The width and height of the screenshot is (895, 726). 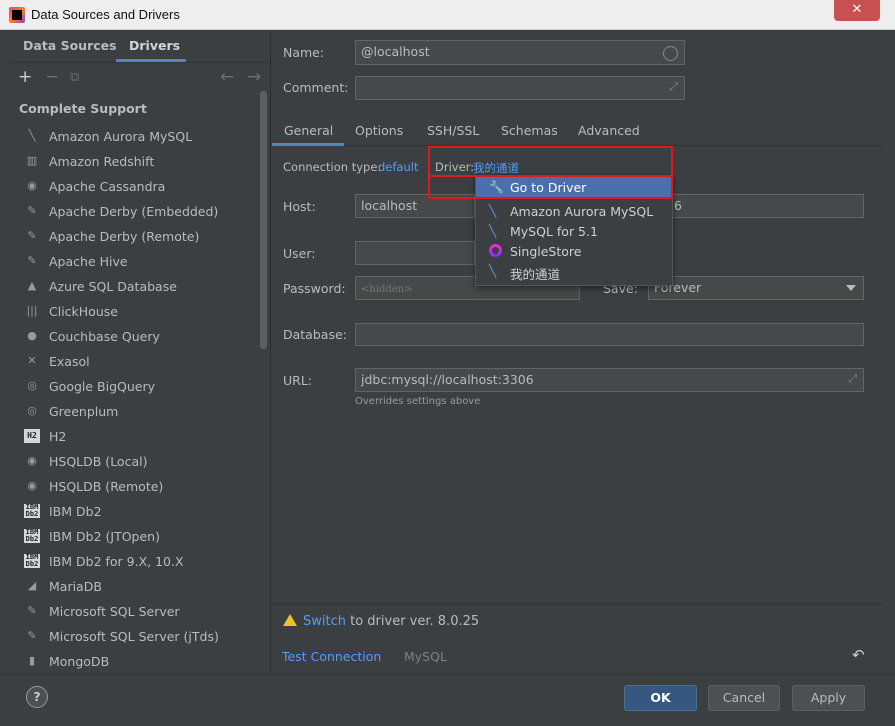 What do you see at coordinates (134, 411) in the screenshot?
I see `driver-item-greenplum: ◎ Greenplum` at bounding box center [134, 411].